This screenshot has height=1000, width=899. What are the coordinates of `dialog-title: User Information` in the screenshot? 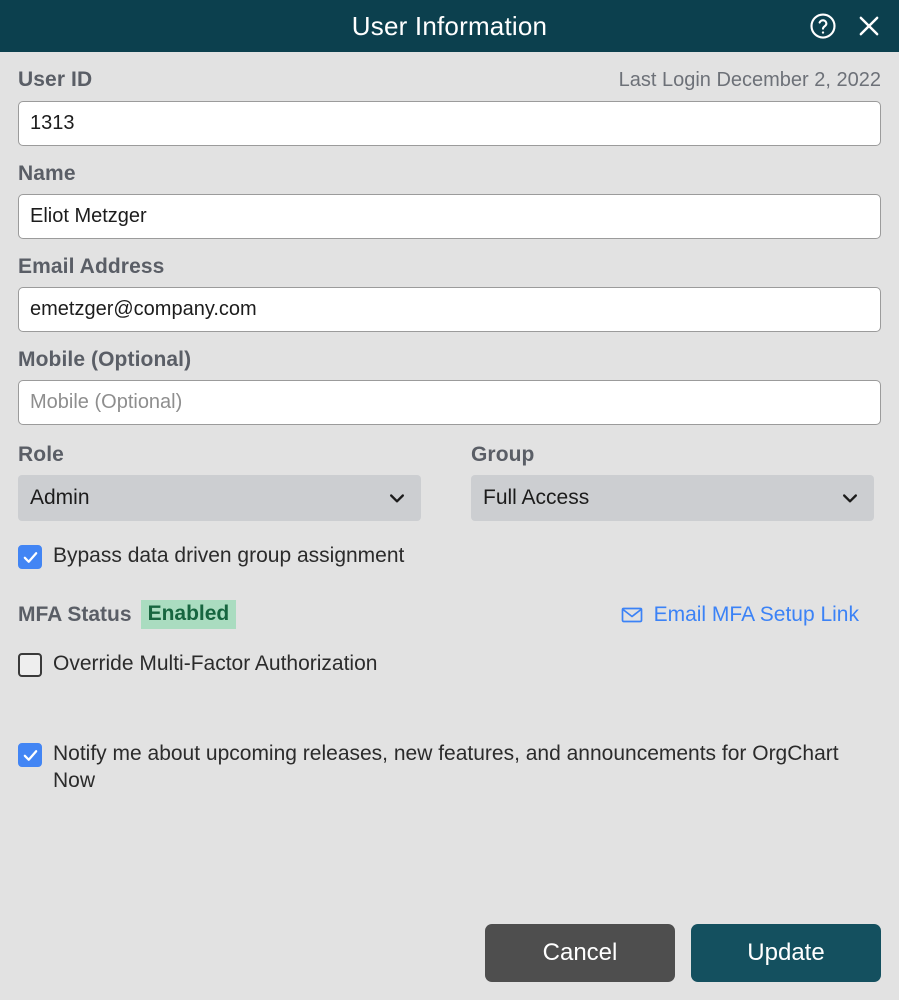 It's located at (449, 25).